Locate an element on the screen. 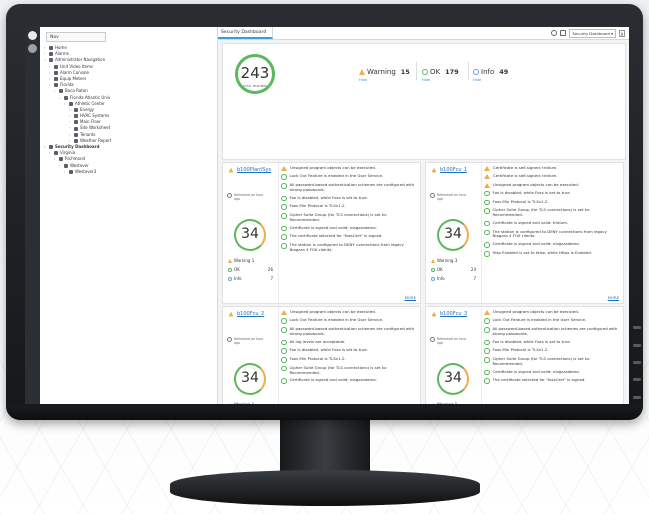 The image size is (649, 514). ok-icon is located at coordinates (425, 72).